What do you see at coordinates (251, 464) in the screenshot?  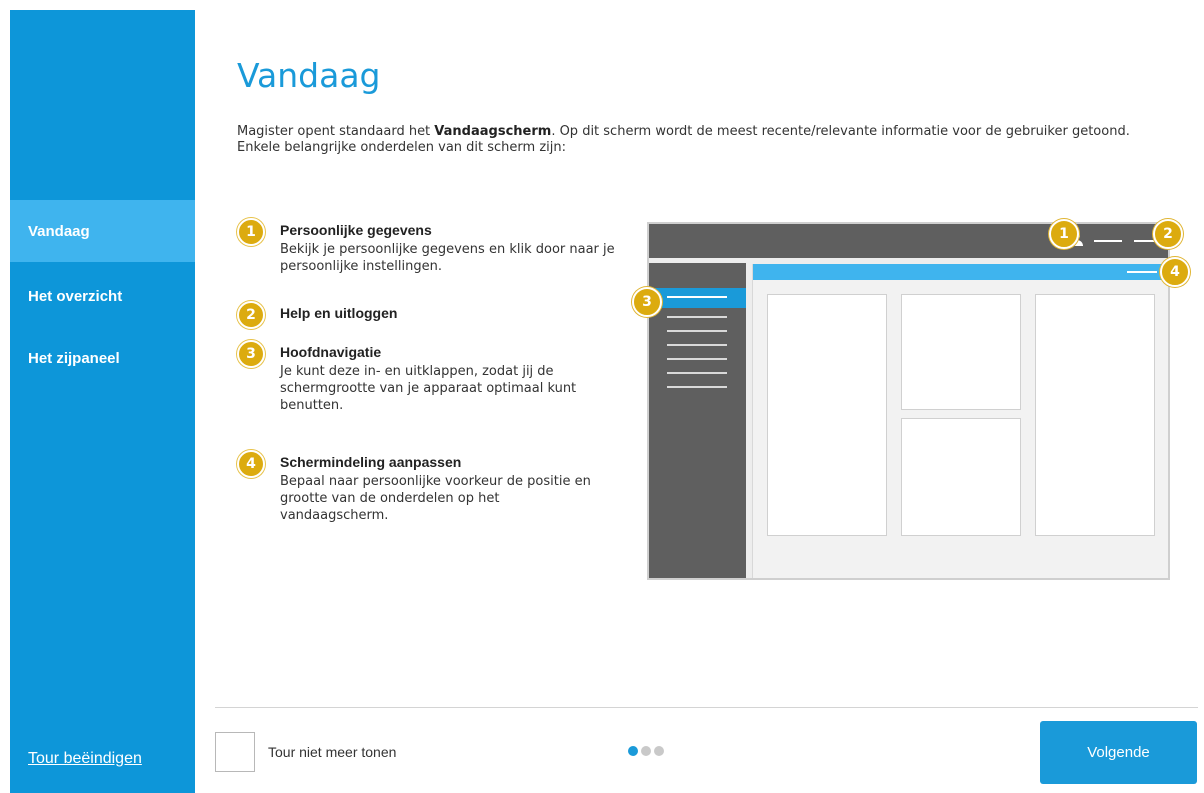 I see `step-number-badge: 4` at bounding box center [251, 464].